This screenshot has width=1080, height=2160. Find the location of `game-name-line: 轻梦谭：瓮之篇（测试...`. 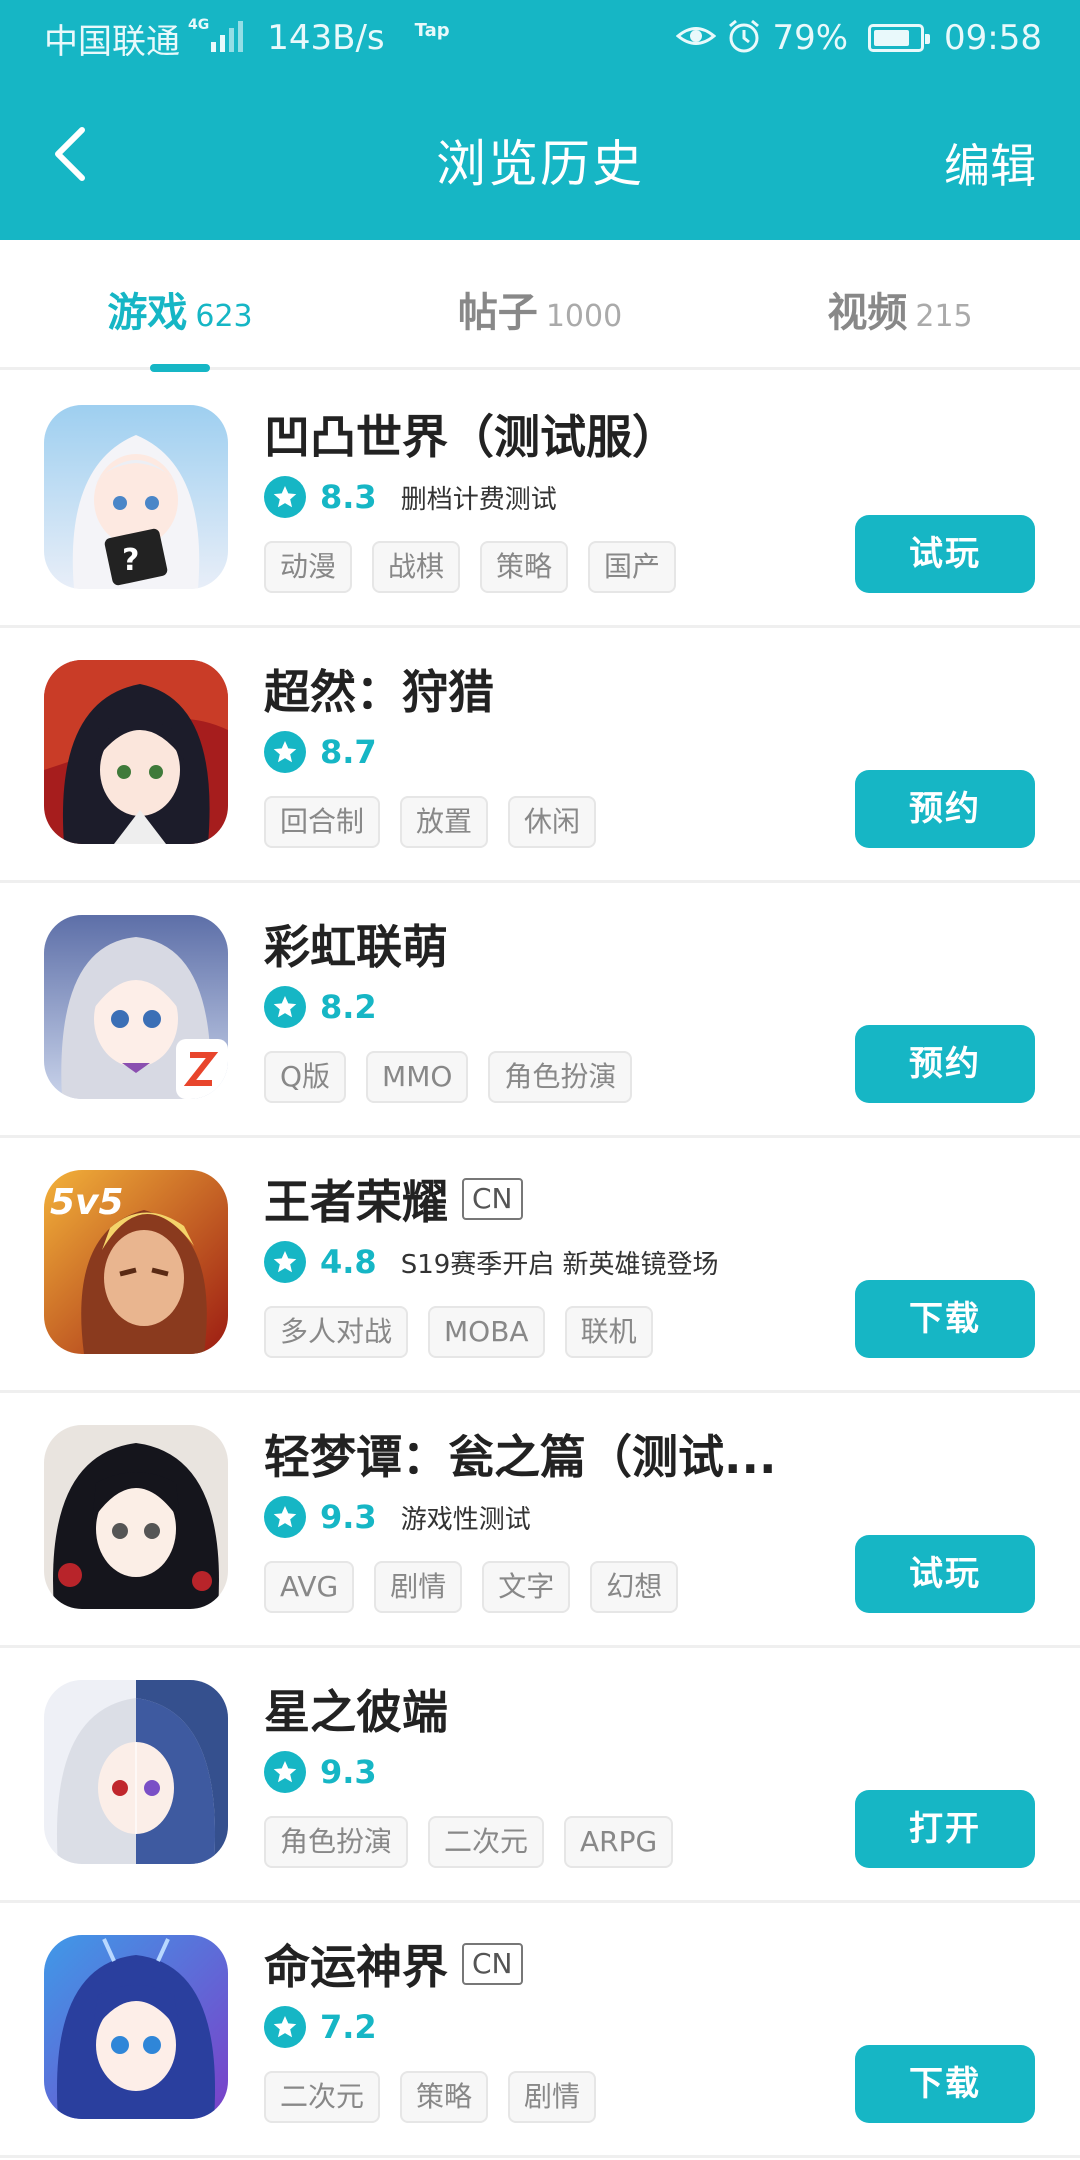

game-name-line: 轻梦谭：瓮之篇（测试... is located at coordinates (520, 1454).